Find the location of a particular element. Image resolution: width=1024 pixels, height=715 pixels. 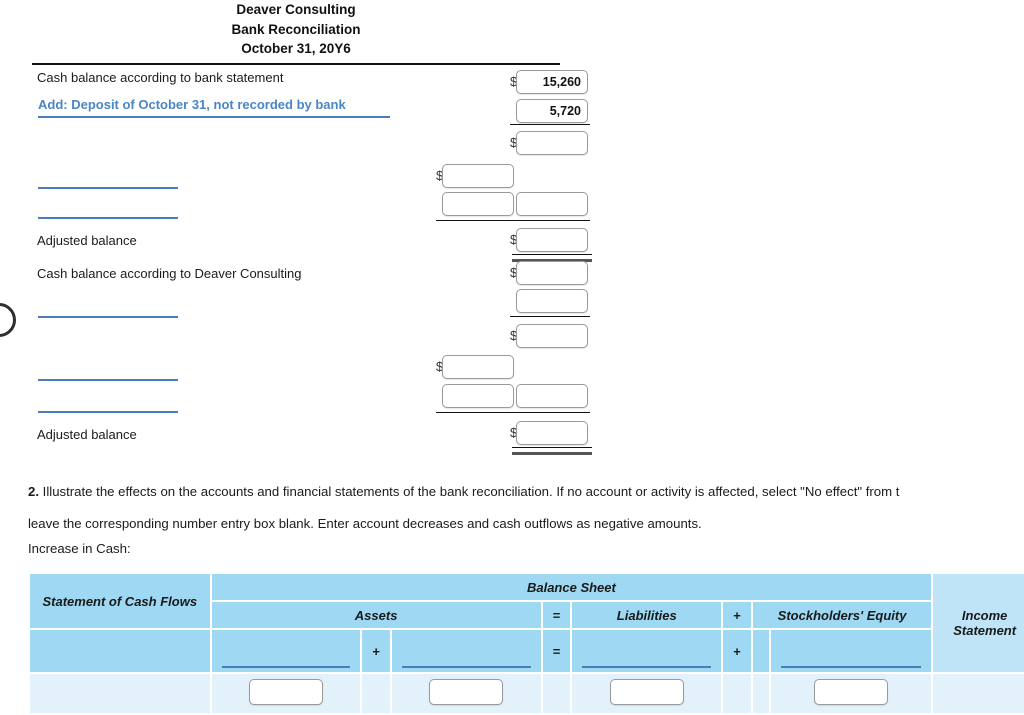

header-balance-sheet: Balance Sheet is located at coordinates (571, 587).